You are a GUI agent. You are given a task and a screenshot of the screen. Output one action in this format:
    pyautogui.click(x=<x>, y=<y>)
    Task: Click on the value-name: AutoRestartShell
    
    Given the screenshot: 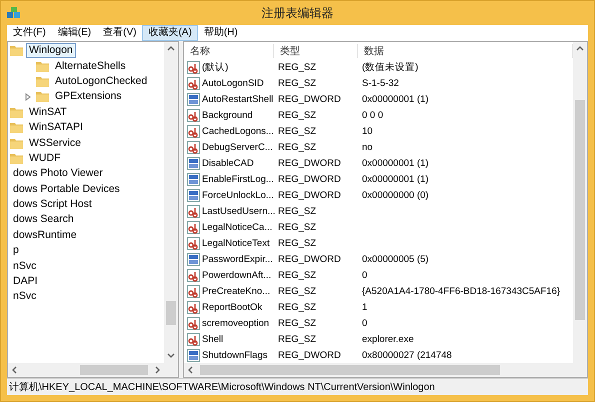 What is the action you would take?
    pyautogui.click(x=238, y=99)
    